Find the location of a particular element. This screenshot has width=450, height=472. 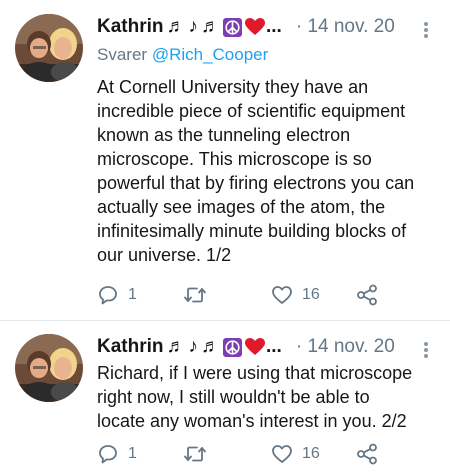

reply-handle-link: @Rich_Cooper is located at coordinates (210, 54).